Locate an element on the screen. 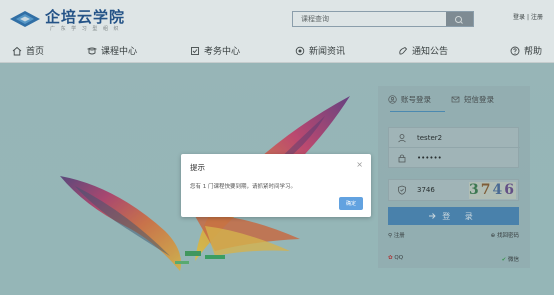 The width and height of the screenshot is (554, 295). dialog-message: 您有 1 门课程快要到期，请抓紧时间学习。 is located at coordinates (243, 187).